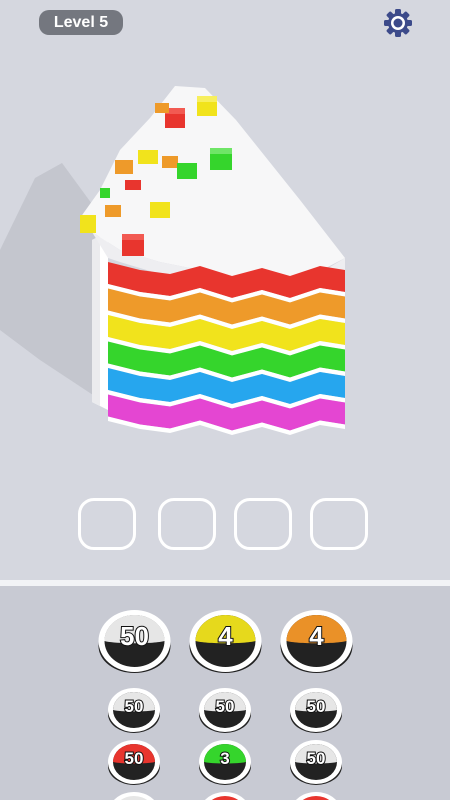 The width and height of the screenshot is (450, 800). I want to click on coin: 3, so click(225, 762).